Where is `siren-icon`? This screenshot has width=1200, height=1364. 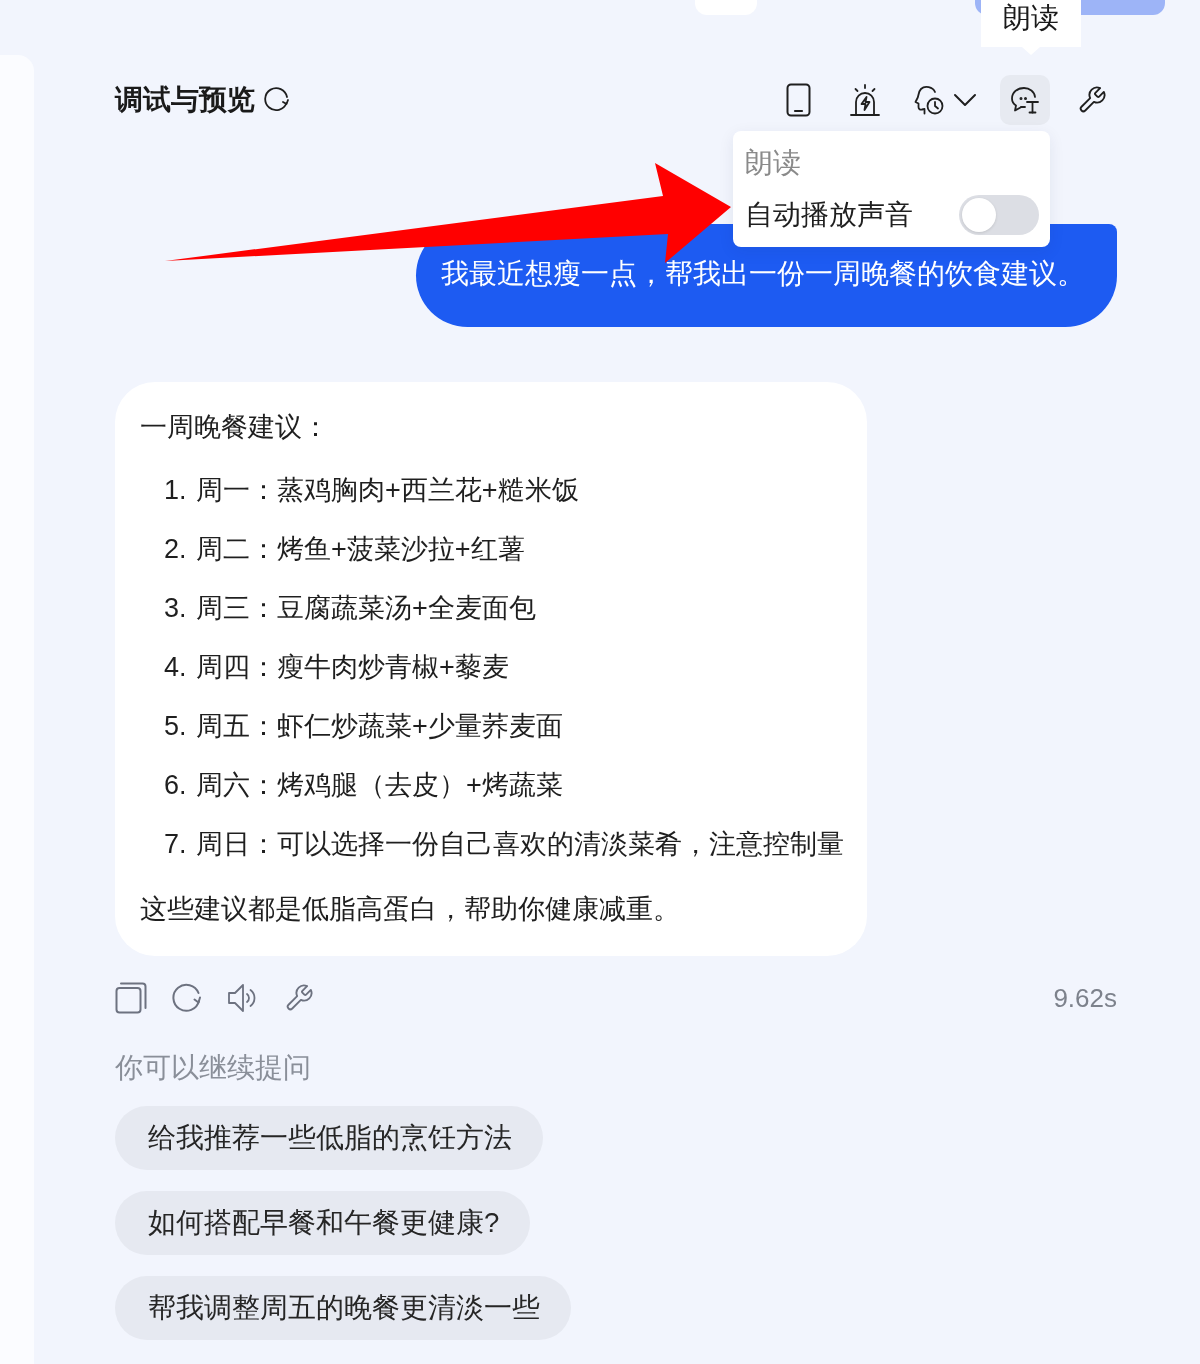
siren-icon is located at coordinates (865, 100).